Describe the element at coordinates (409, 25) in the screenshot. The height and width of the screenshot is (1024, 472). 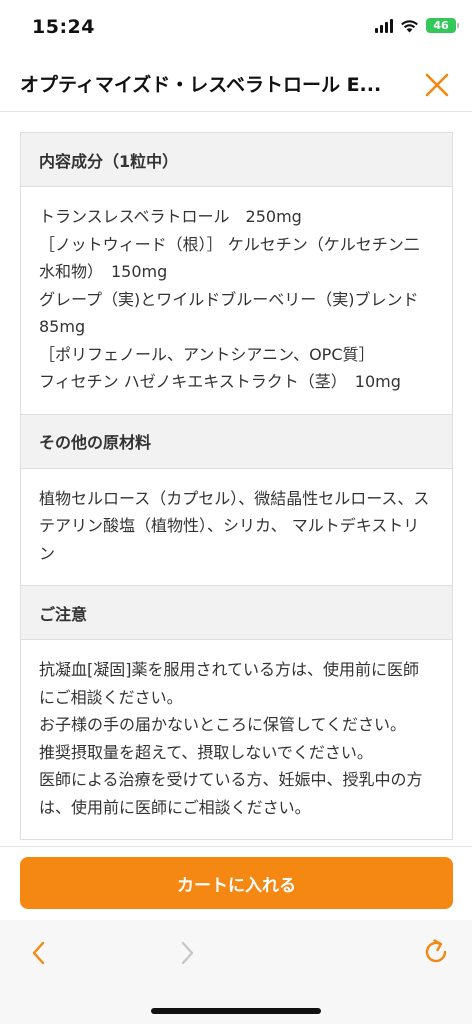
I see `wifi-icon` at that location.